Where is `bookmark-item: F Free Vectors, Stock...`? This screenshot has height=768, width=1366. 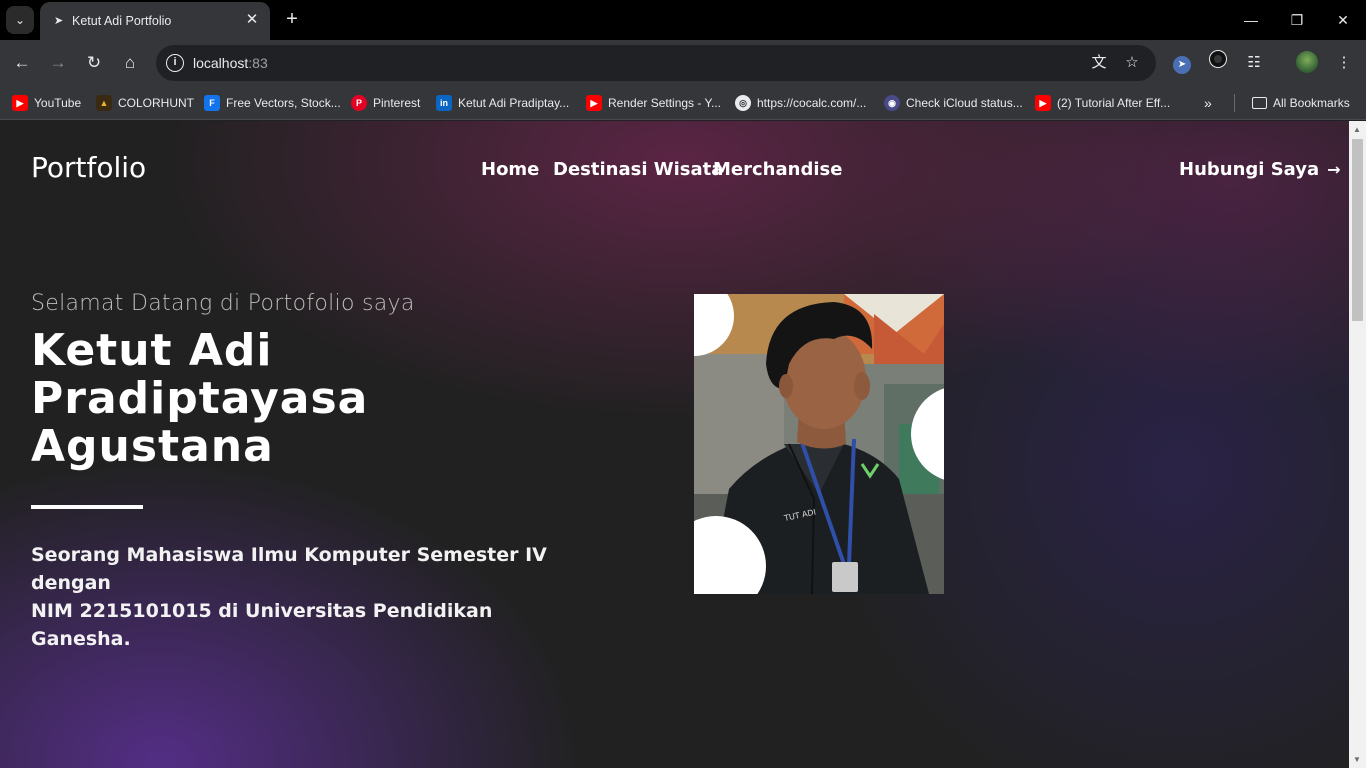
bookmark-item: F Free Vectors, Stock... is located at coordinates (272, 103).